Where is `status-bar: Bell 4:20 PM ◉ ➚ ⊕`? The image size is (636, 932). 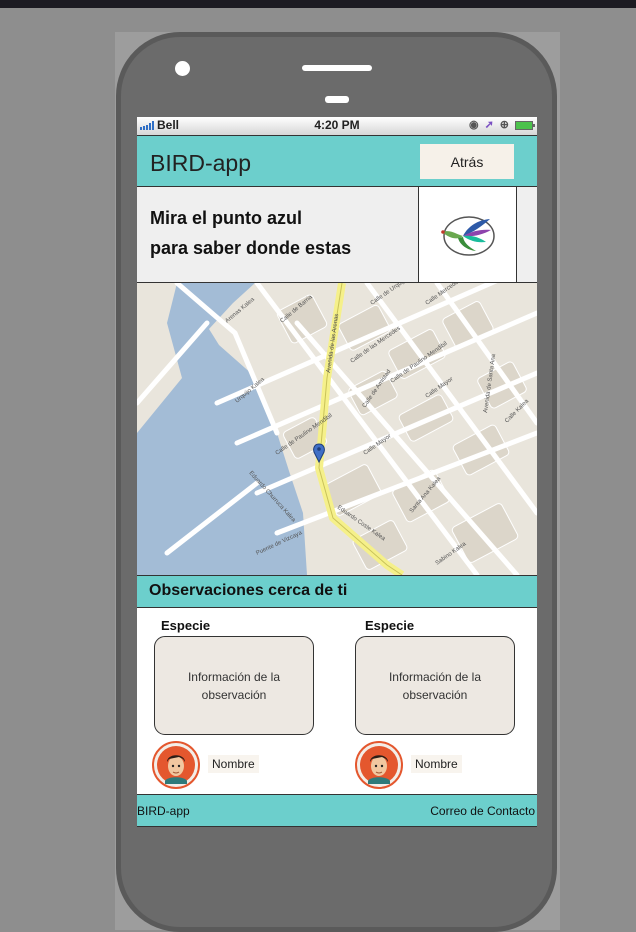
status-bar: Bell 4:20 PM ◉ ➚ ⊕ is located at coordinates (337, 126).